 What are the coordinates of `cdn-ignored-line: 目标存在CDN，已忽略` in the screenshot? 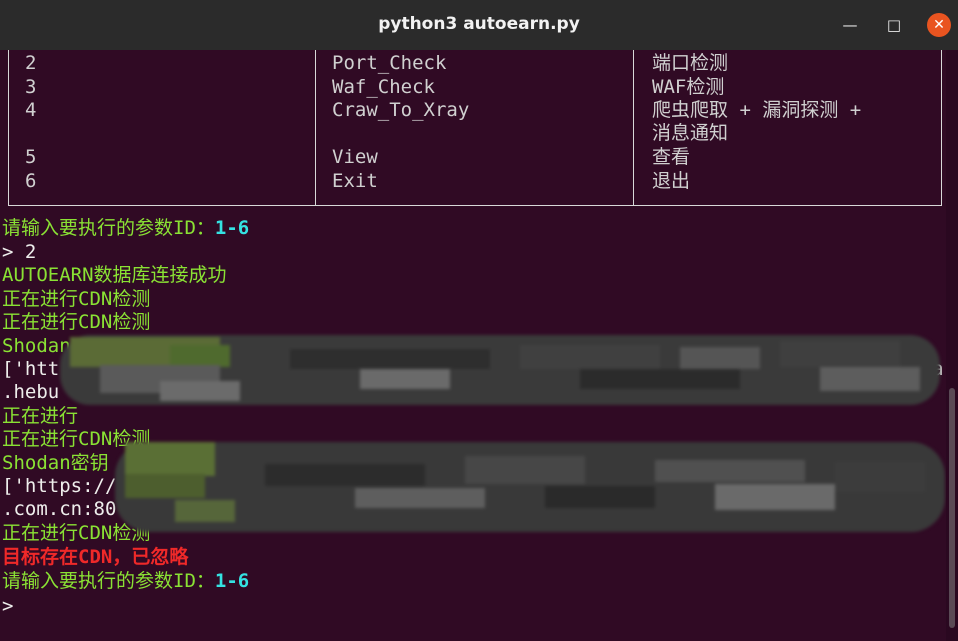 It's located at (95, 557).